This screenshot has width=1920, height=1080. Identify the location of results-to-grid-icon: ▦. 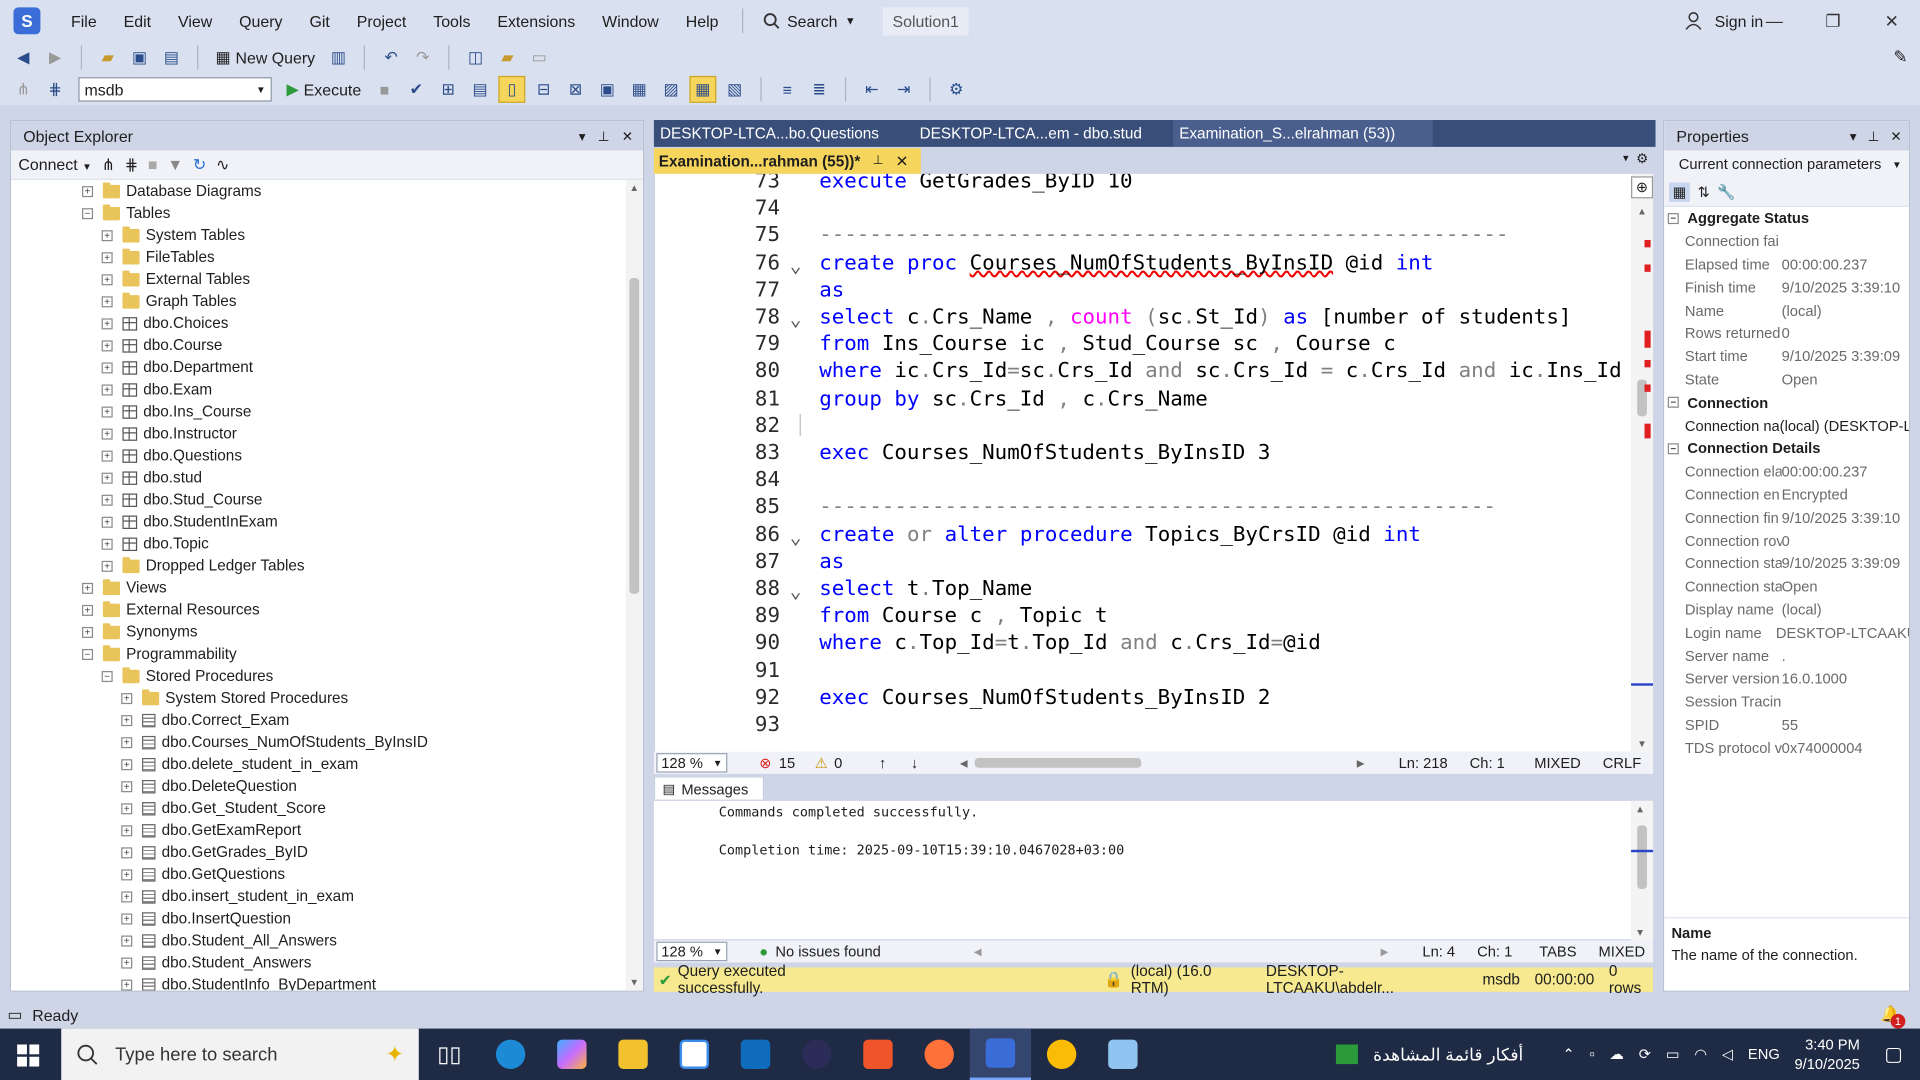
(639, 89).